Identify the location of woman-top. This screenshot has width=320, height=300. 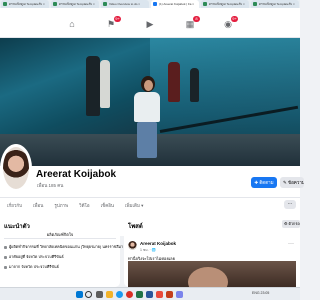
(147, 107).